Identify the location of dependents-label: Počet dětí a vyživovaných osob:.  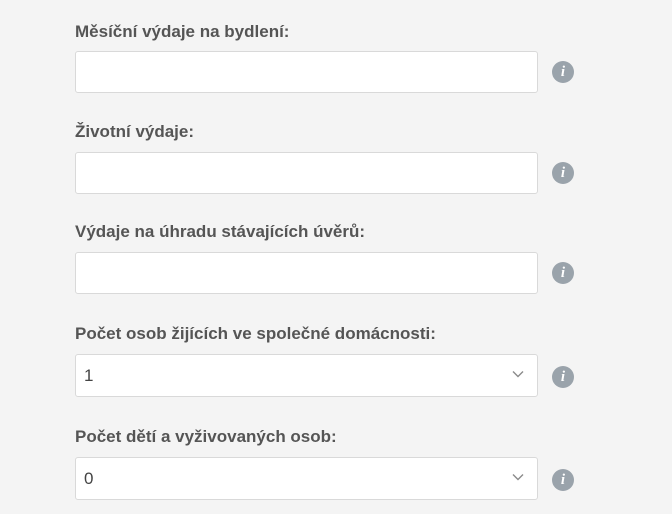
(206, 436).